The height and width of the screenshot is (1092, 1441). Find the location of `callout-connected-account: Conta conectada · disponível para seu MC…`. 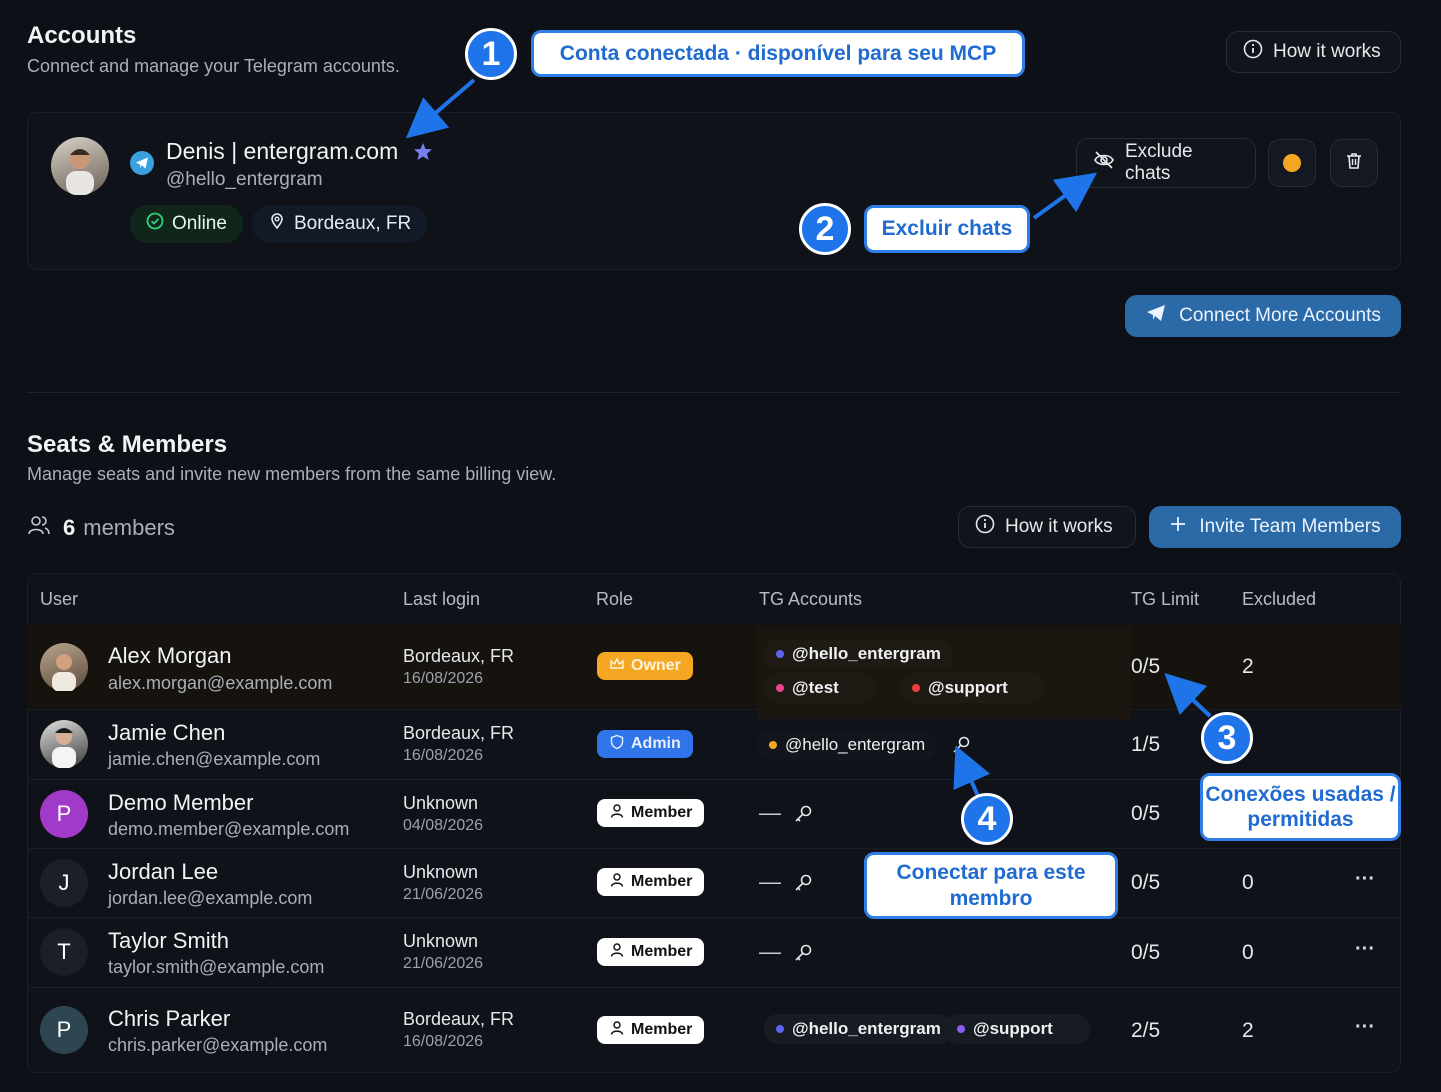

callout-connected-account: Conta conectada · disponível para seu MC… is located at coordinates (778, 53).